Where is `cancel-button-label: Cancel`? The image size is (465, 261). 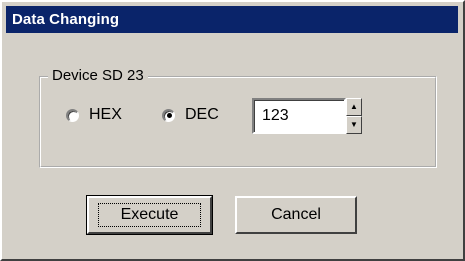
cancel-button-label: Cancel is located at coordinates (296, 214).